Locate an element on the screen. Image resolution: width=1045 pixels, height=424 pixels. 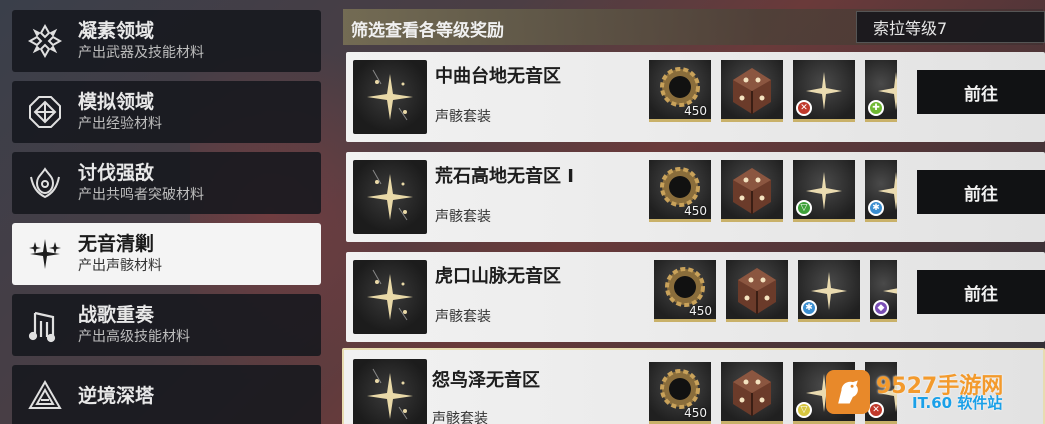
element-badge: ✚ is located at coordinates (876, 108).